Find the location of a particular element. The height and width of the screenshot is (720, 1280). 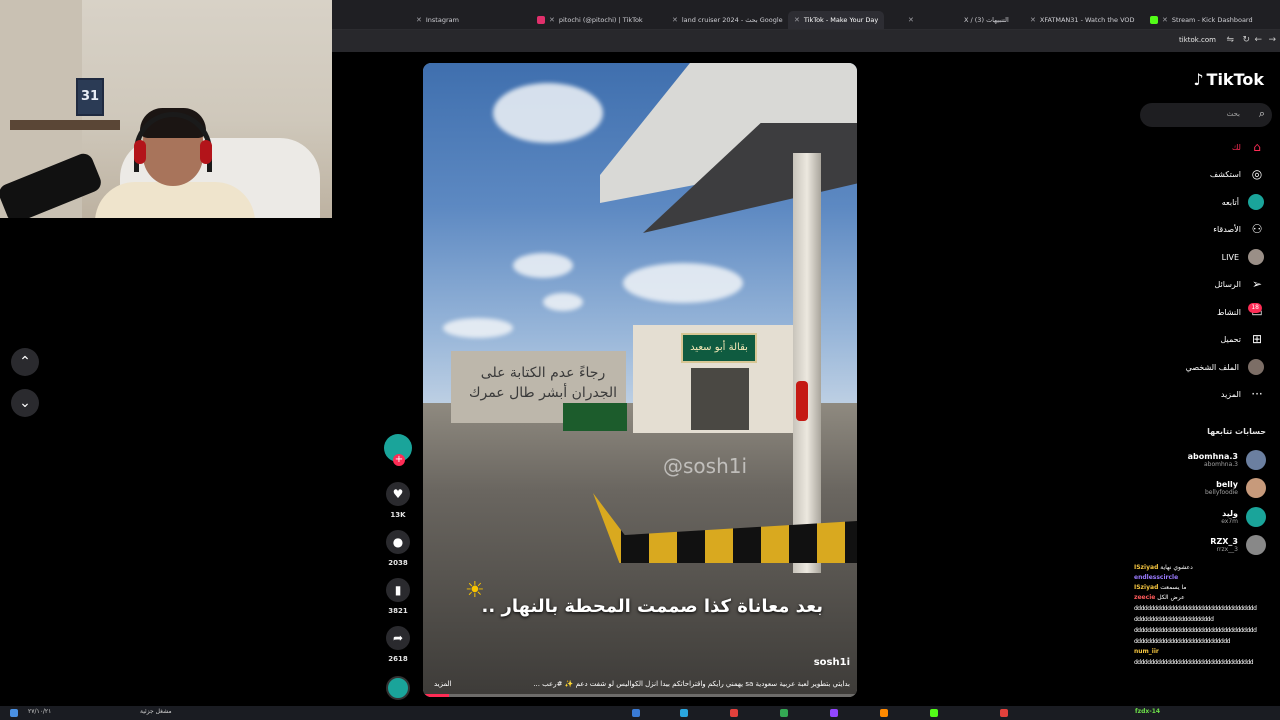

nav-live: LIVE is located at coordinates (1243, 257).